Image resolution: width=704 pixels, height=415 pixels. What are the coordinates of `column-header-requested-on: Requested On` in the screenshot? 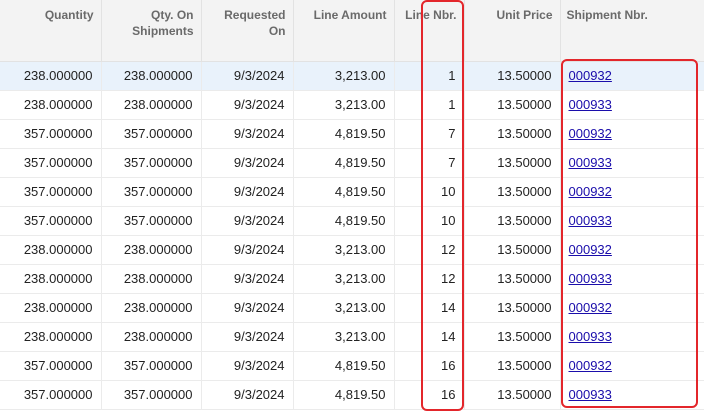 It's located at (247, 31).